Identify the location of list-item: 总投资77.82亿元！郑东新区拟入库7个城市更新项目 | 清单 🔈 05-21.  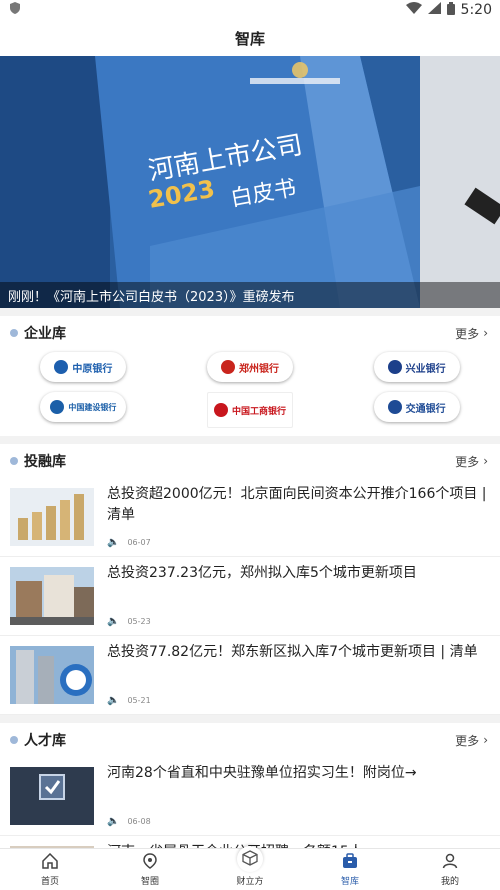
(250, 675).